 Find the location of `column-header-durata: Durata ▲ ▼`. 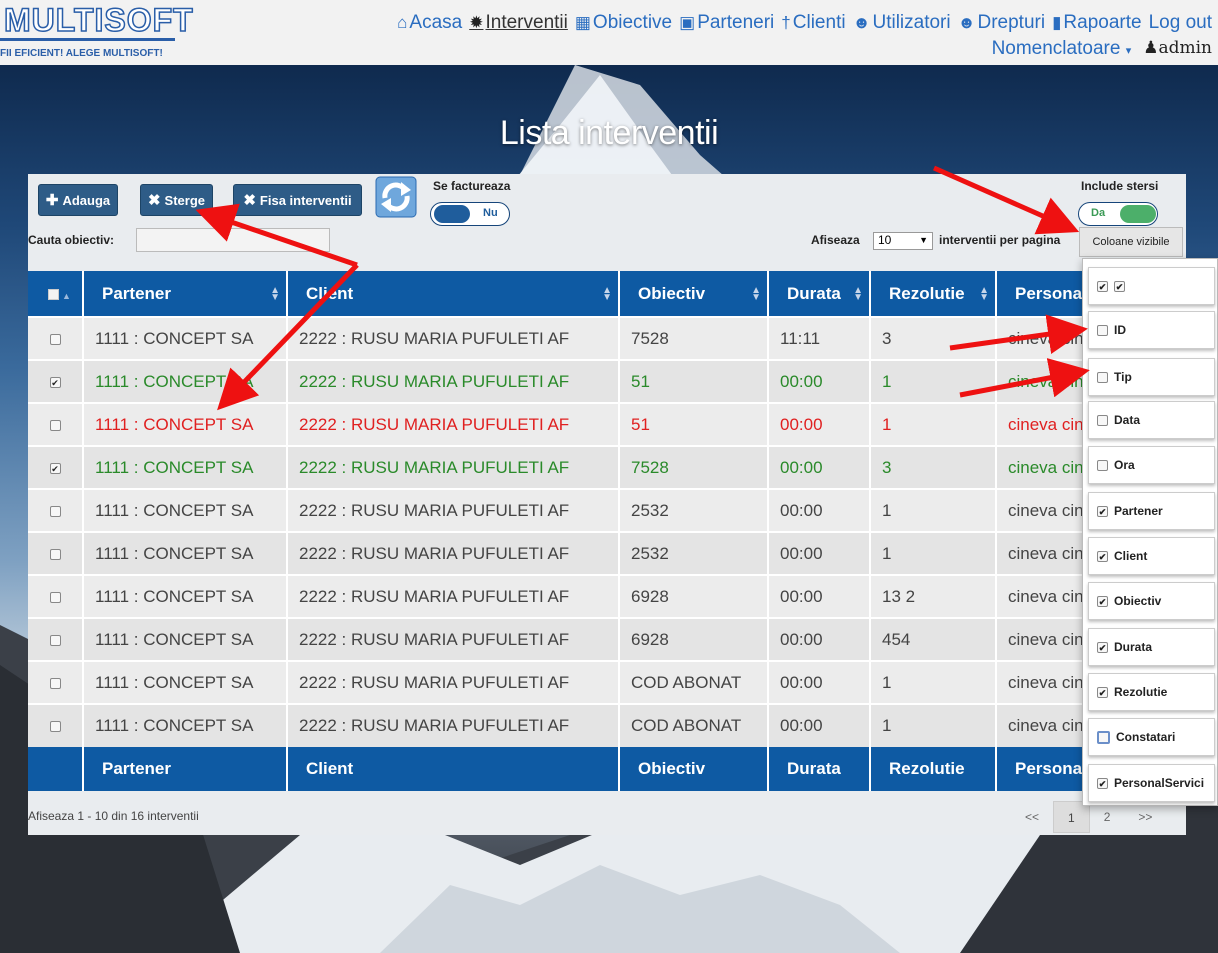

column-header-durata: Durata ▲ ▼ is located at coordinates (819, 294).